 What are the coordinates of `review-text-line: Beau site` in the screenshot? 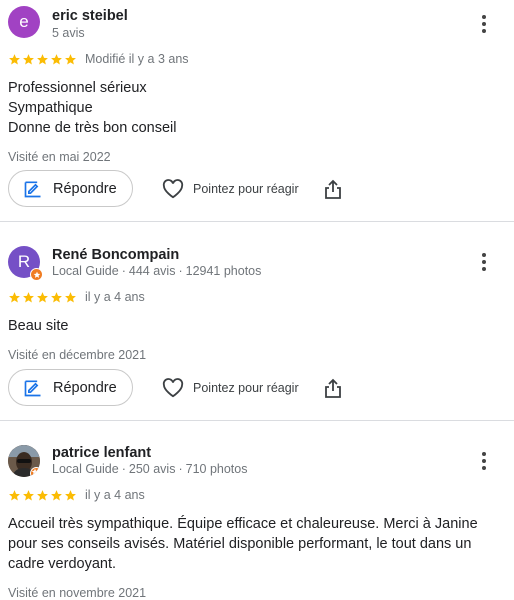 It's located at (38, 326).